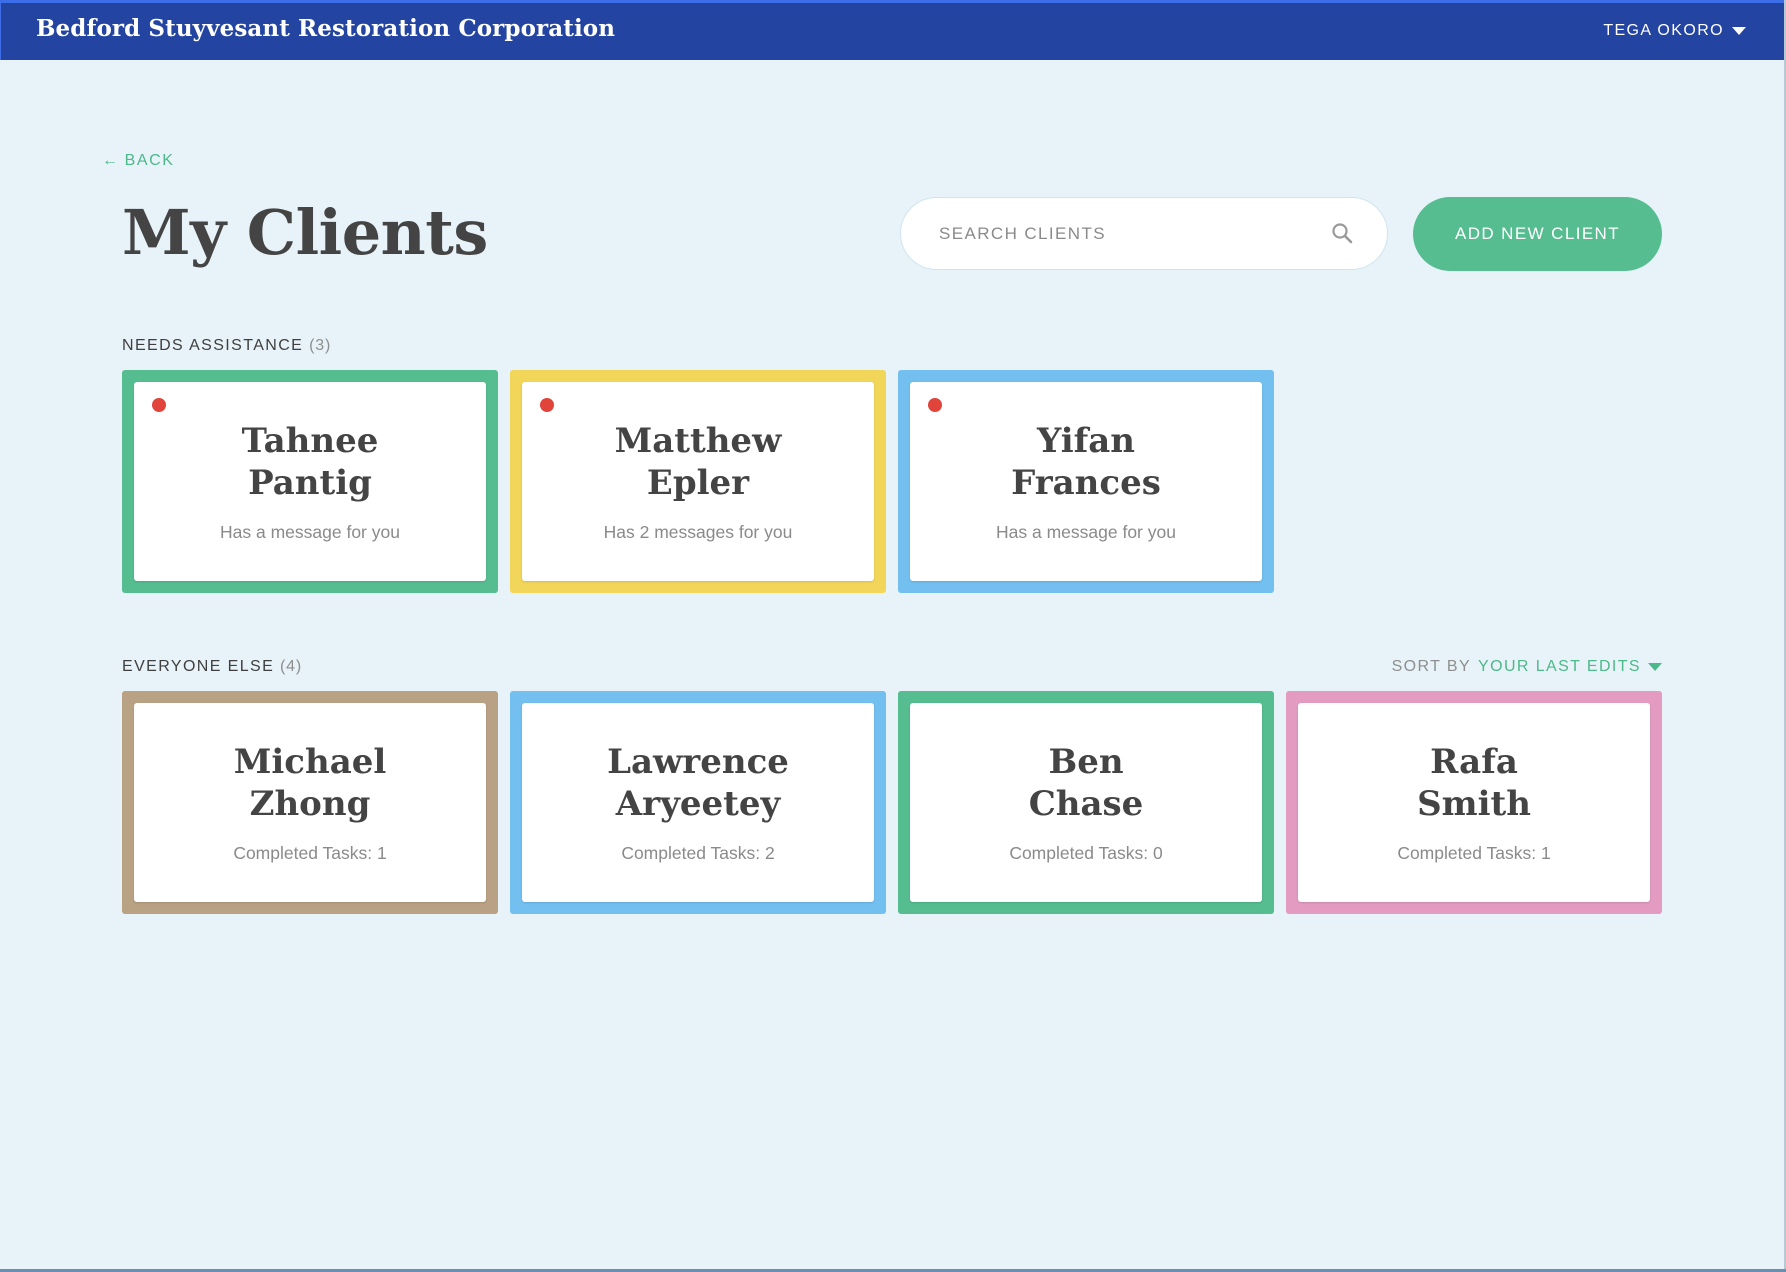  What do you see at coordinates (1663, 30) in the screenshot?
I see `user-name: TEGA OKORO` at bounding box center [1663, 30].